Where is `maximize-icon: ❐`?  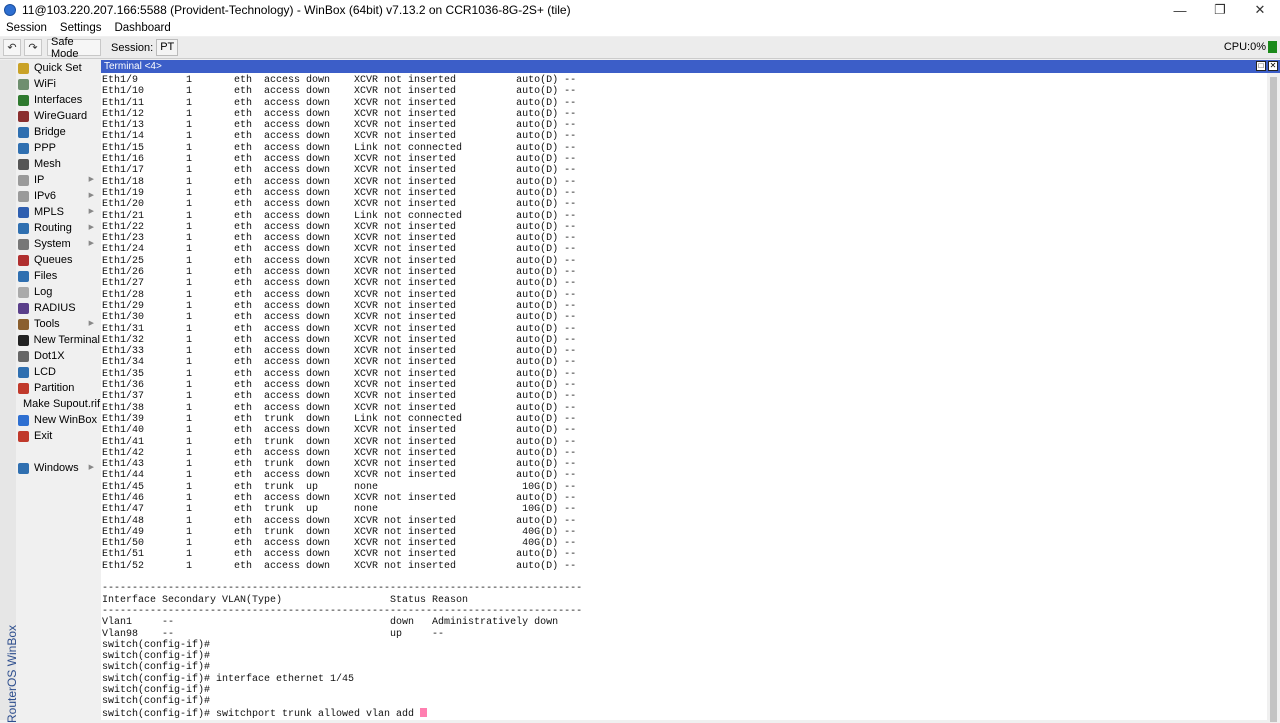
maximize-icon: ❐ is located at coordinates (1220, 10).